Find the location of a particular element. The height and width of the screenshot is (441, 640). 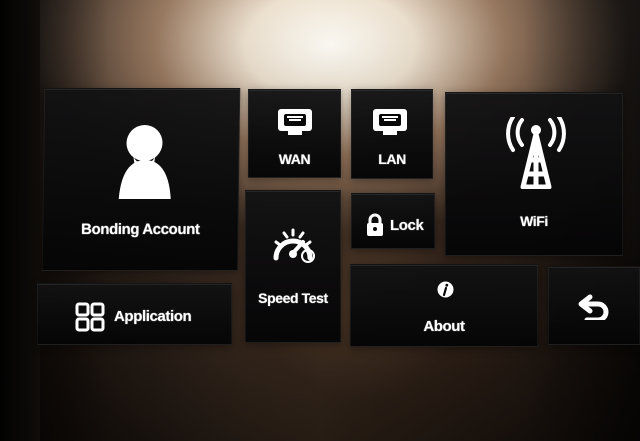

bonding-account-label: Bonding Account is located at coordinates (140, 229).